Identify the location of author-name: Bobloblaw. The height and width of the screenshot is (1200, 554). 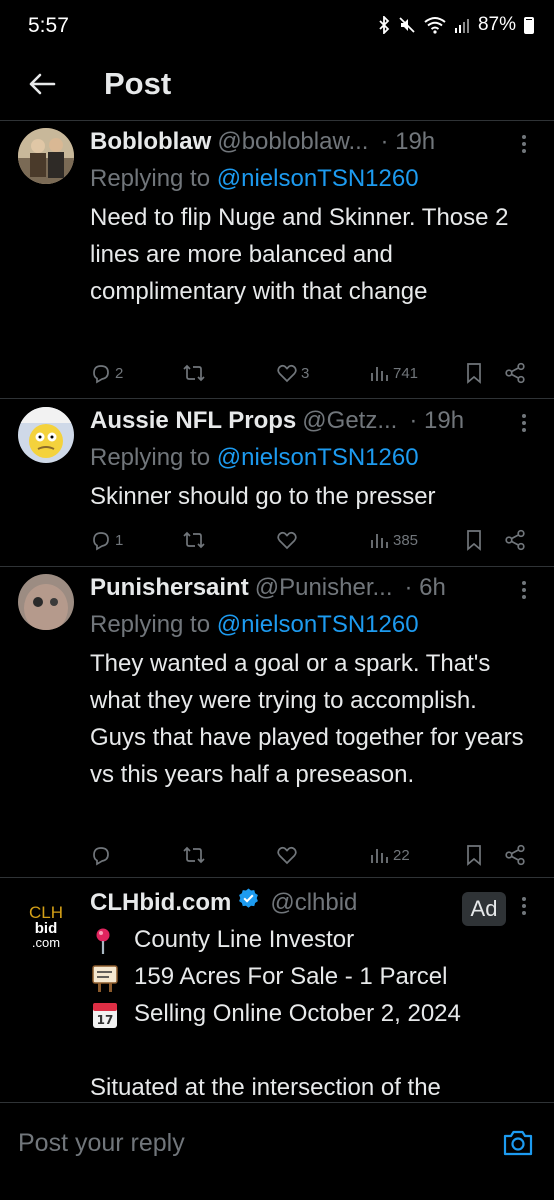
(150, 142).